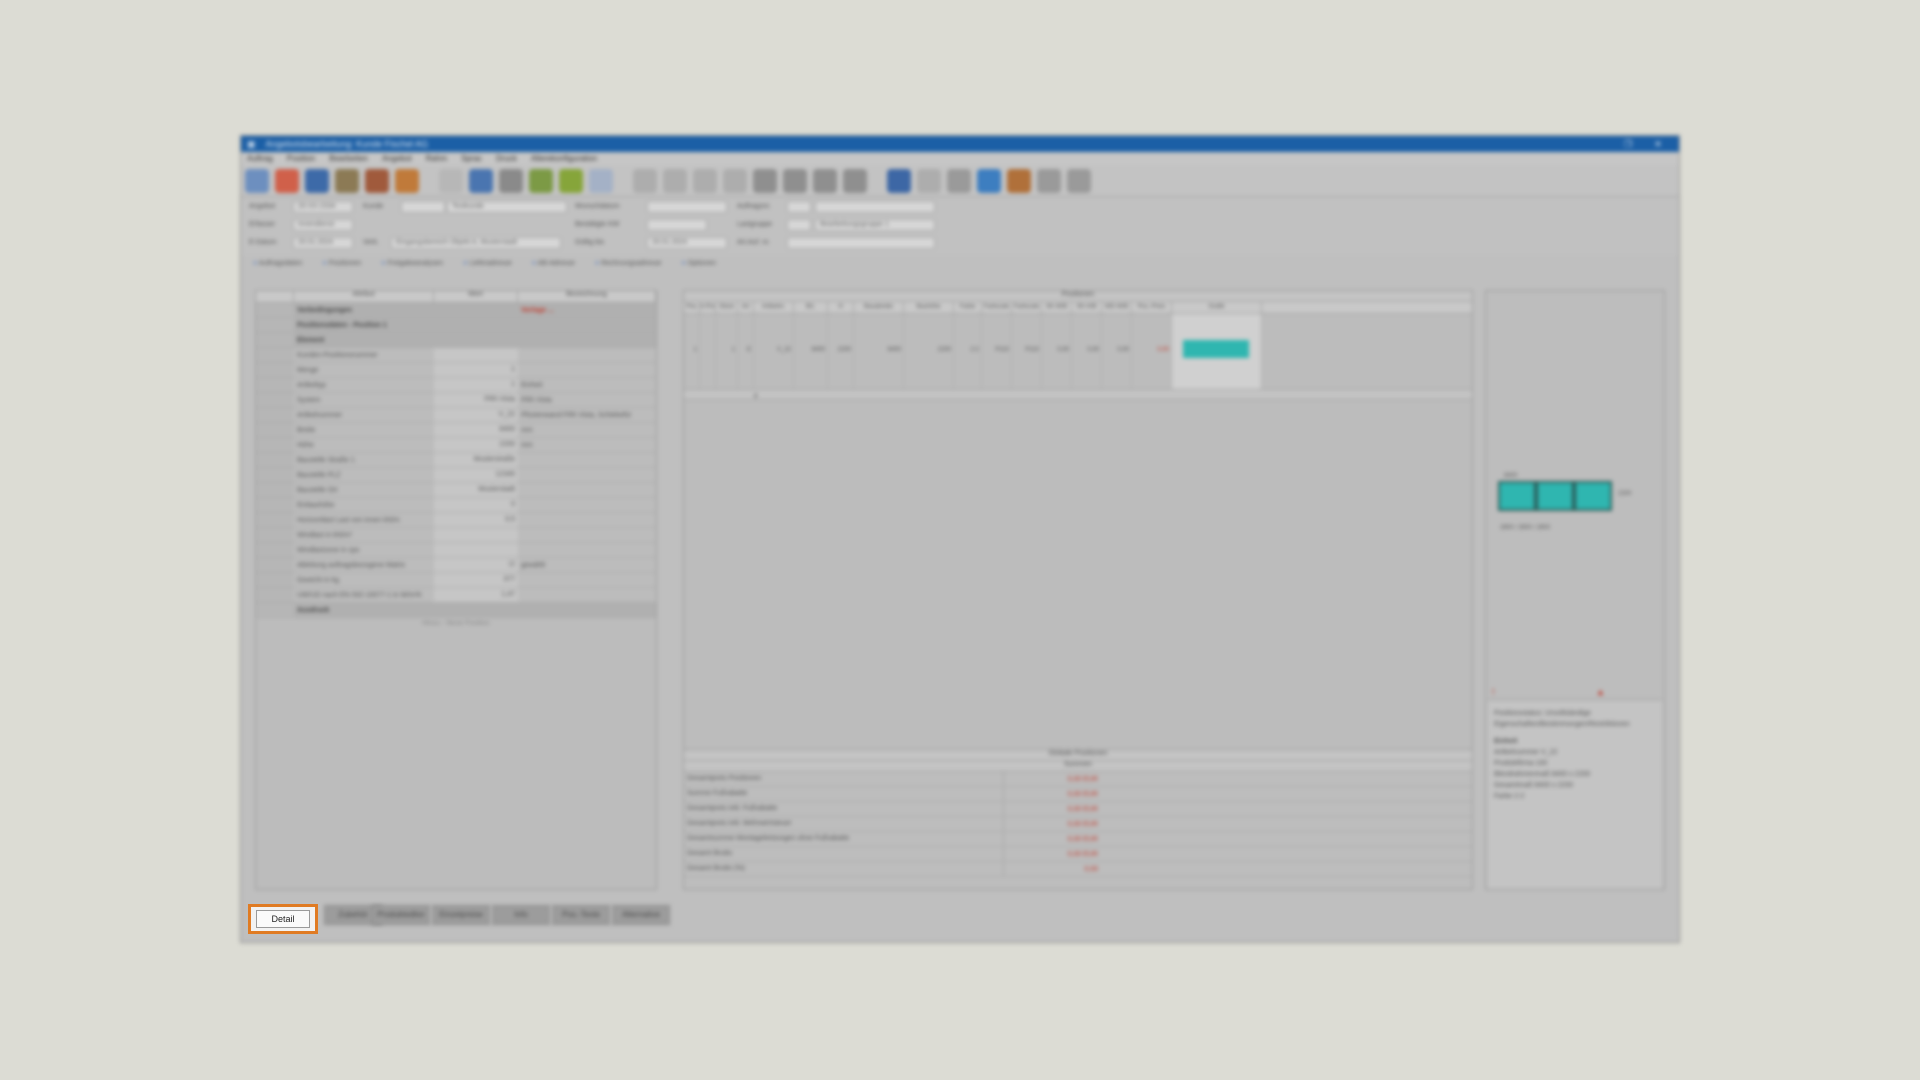 The width and height of the screenshot is (1920, 1080). What do you see at coordinates (1217, 307) in the screenshot?
I see `grid-column-header: Grafik` at bounding box center [1217, 307].